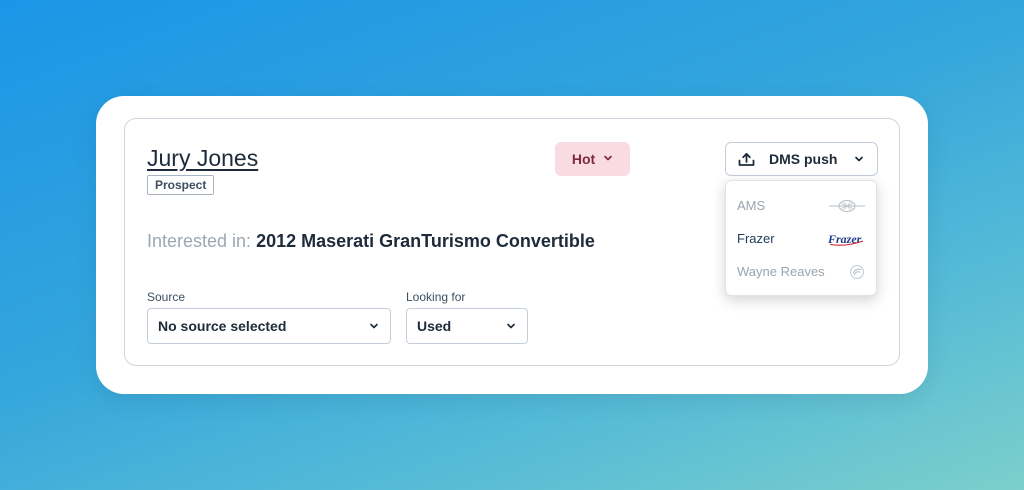 The width and height of the screenshot is (1024, 490). I want to click on contact-name-link: Jury Jones, so click(202, 158).